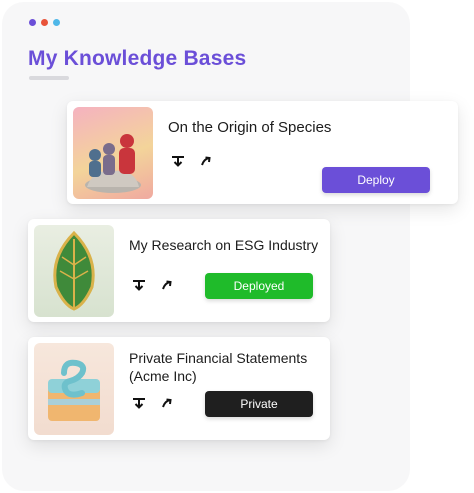 The height and width of the screenshot is (493, 474). I want to click on leaf-illustration, so click(74, 270).